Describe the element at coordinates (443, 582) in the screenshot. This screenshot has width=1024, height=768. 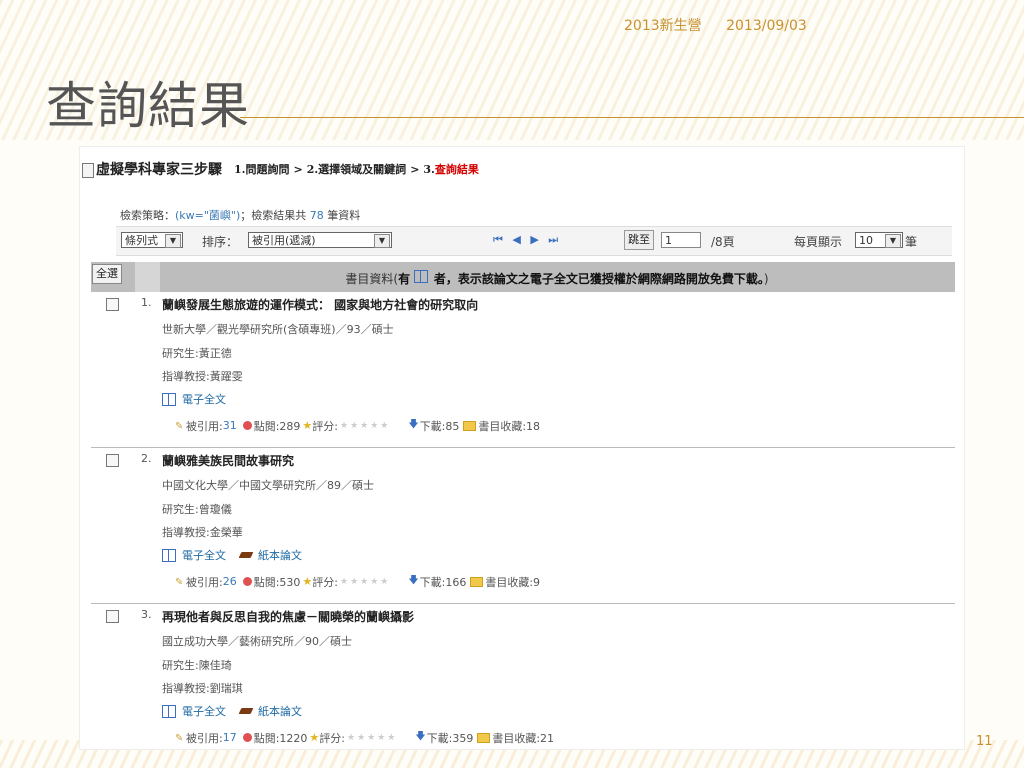
I see `downloads-count: 下載:166` at that location.